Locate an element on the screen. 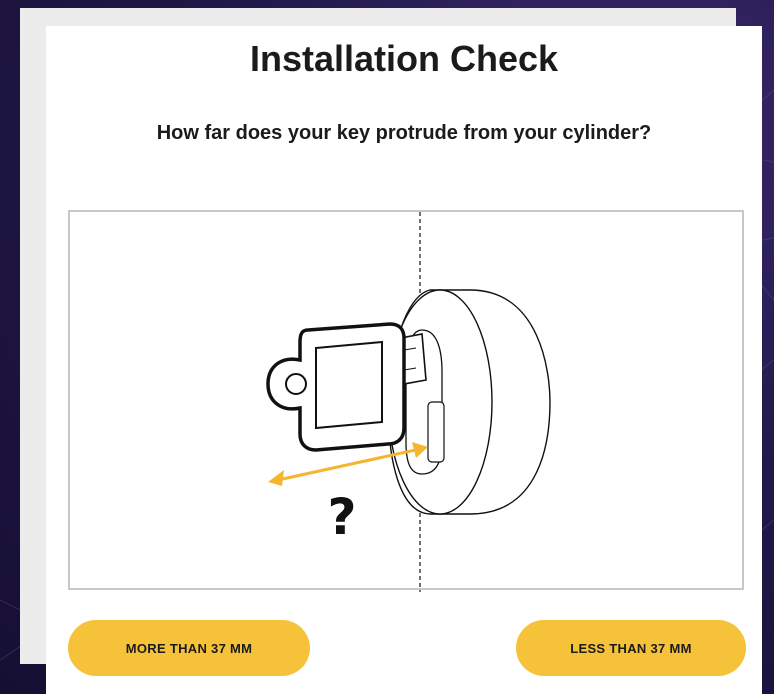 The image size is (774, 694). key-grip-panel is located at coordinates (349, 385).